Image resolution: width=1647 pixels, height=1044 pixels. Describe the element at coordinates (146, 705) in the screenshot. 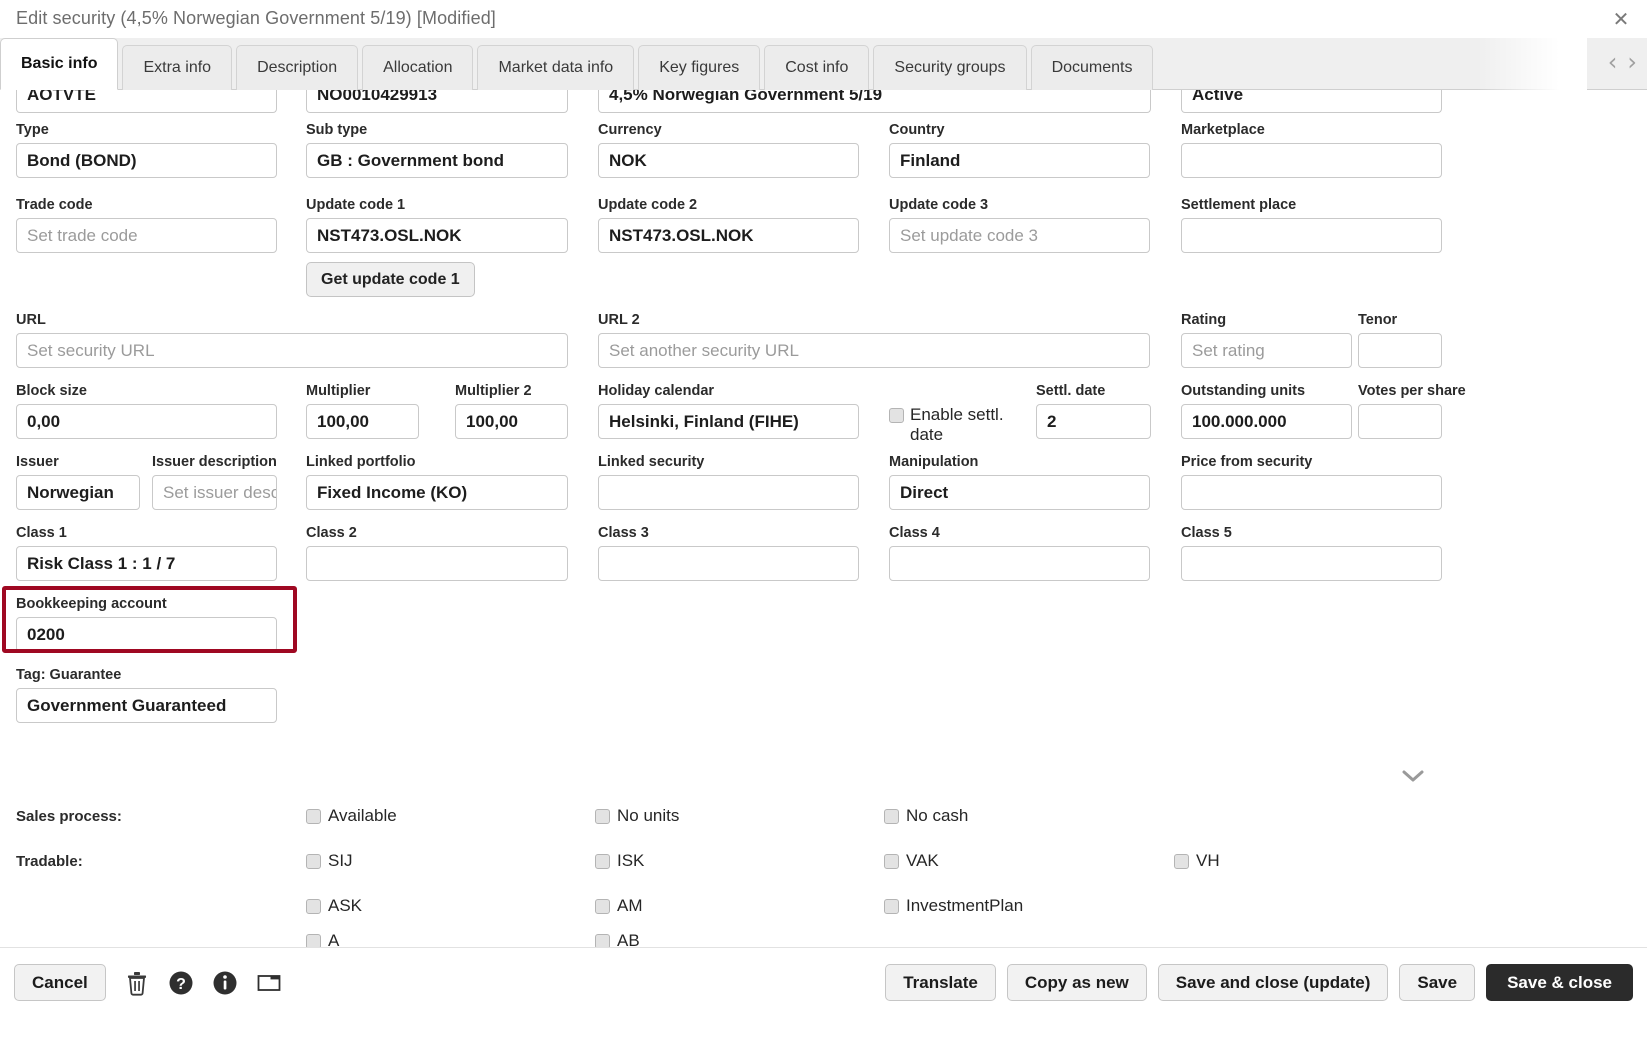

I see `tag-guarantee-select: Government Guaranteed` at that location.